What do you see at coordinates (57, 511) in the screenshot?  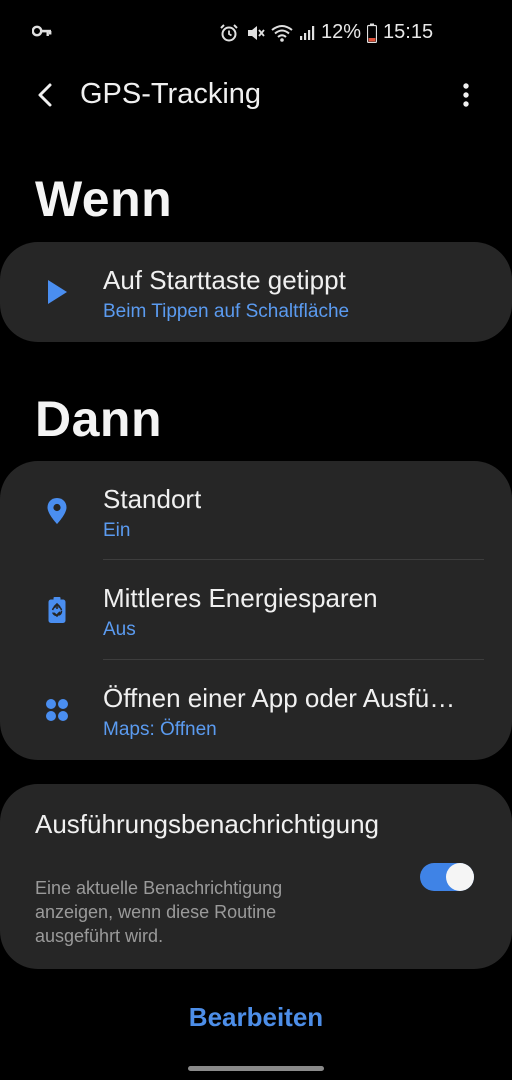 I see `location-pin-icon` at bounding box center [57, 511].